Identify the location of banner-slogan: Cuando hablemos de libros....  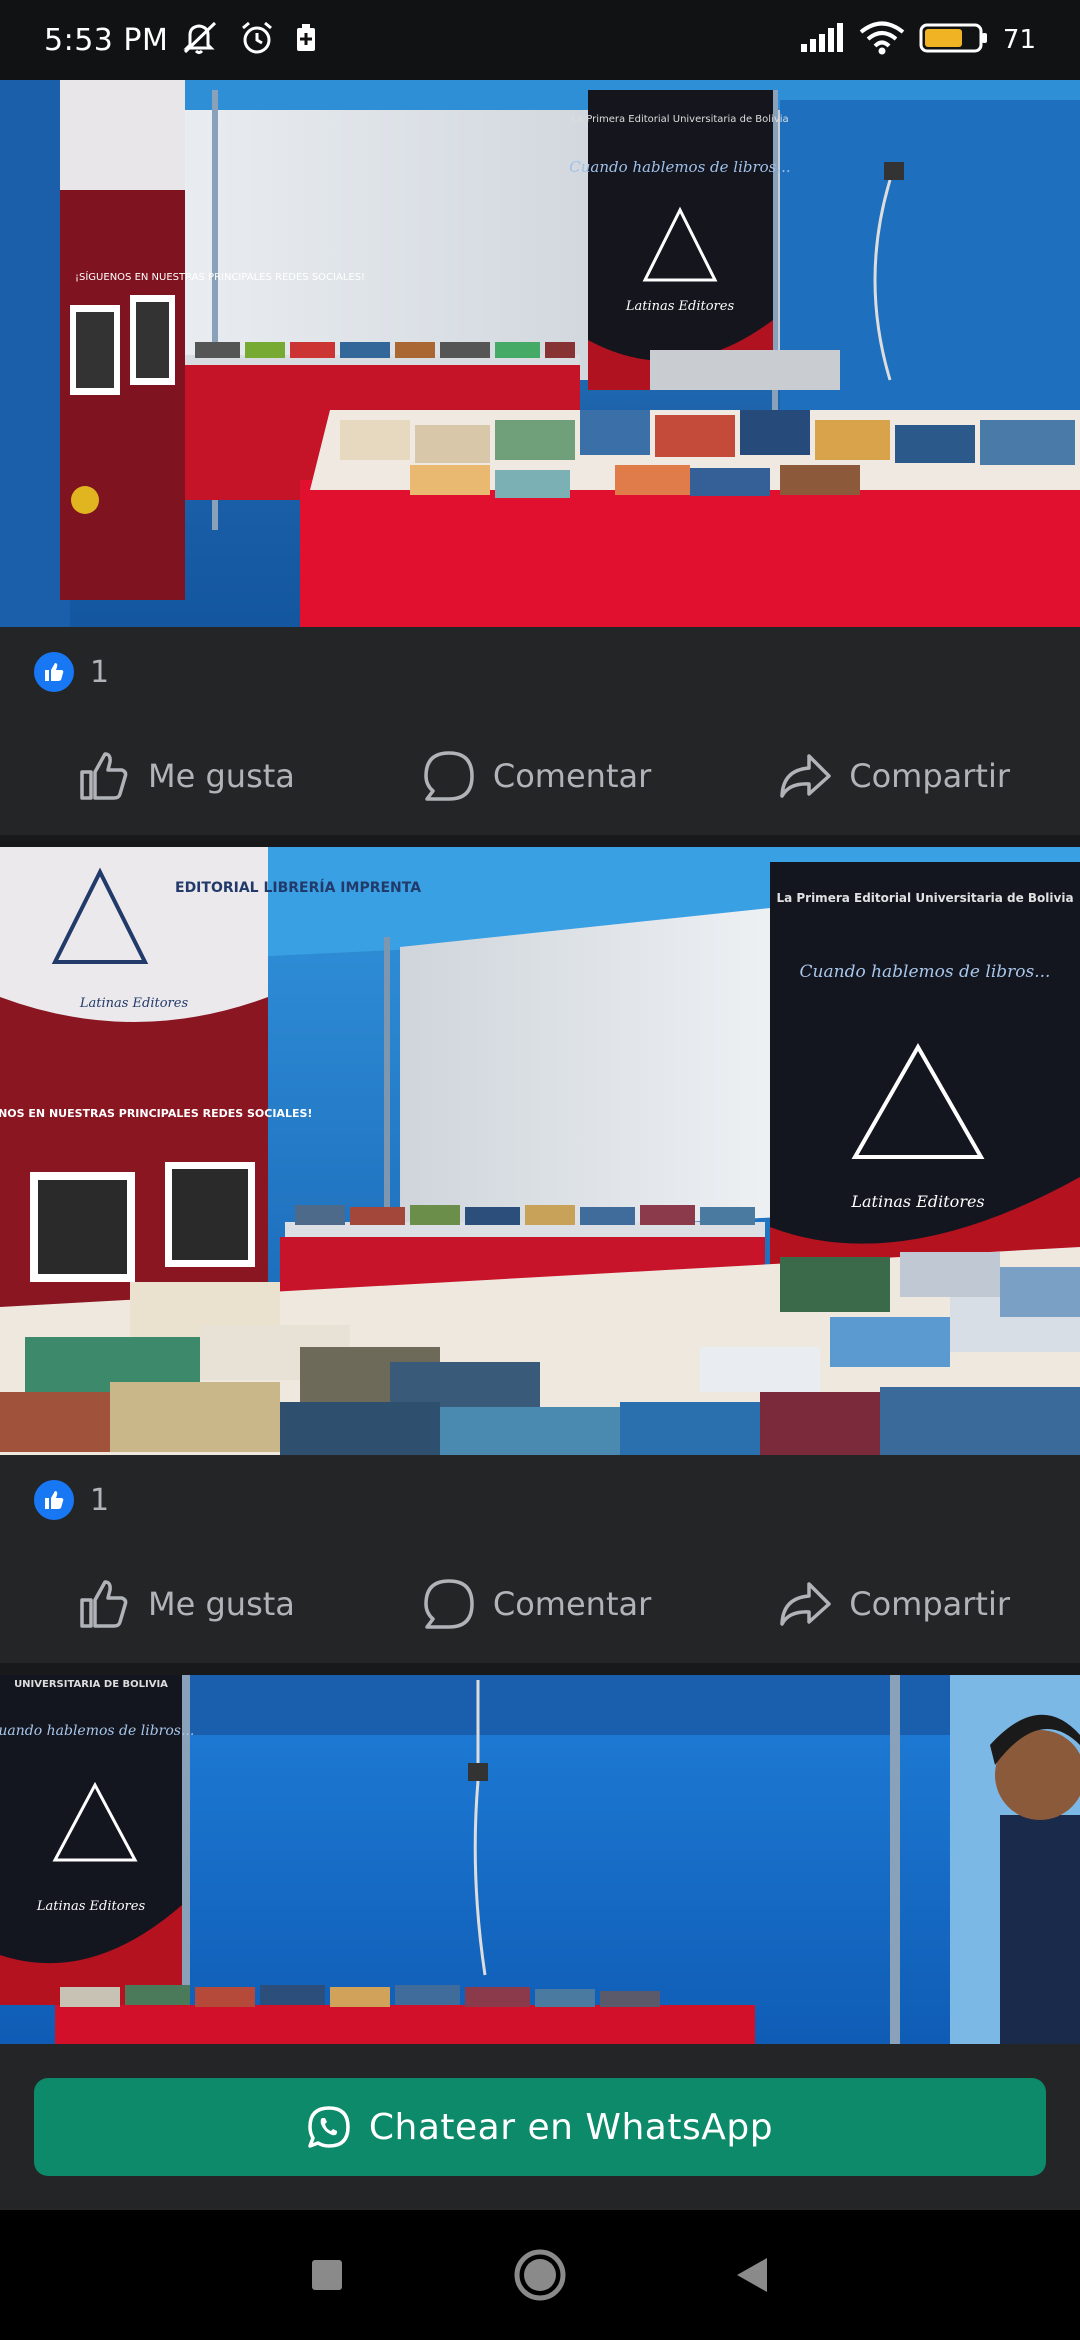
(679, 167).